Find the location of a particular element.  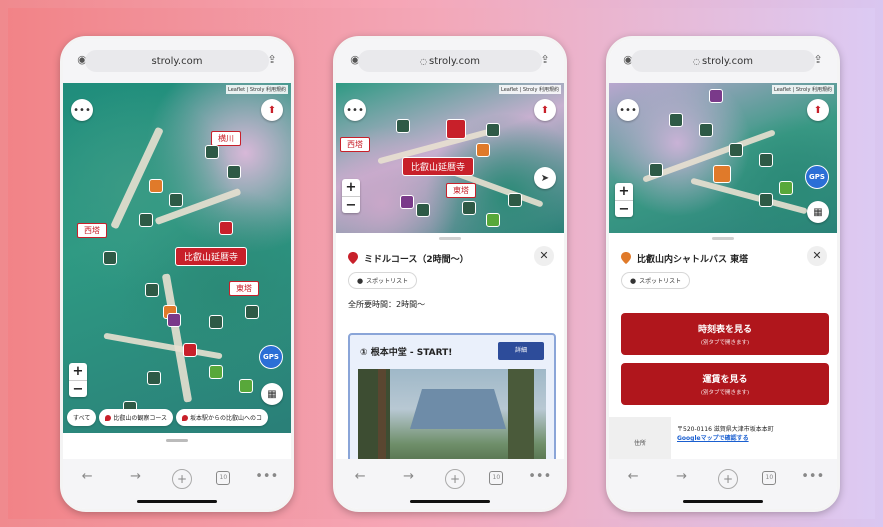

illustrated-map: Leaflet | Stroly 利用規約 ••• ⬆ + − GPS ▦ is located at coordinates (723, 158).